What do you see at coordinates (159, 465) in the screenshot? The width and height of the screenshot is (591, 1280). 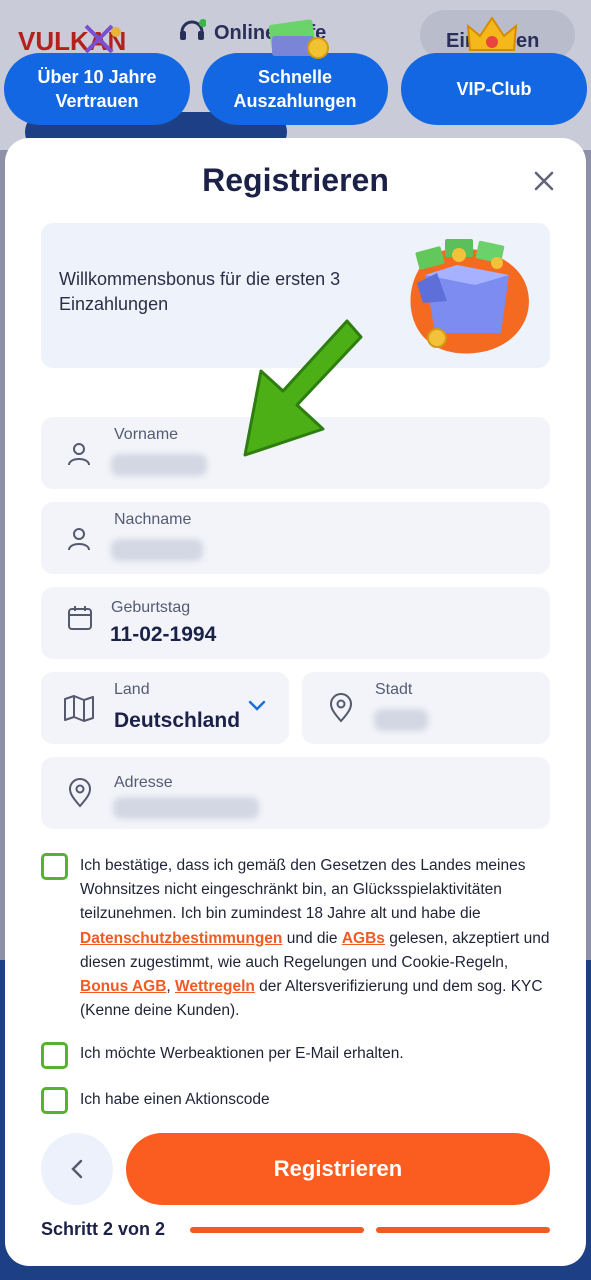 I see `first-name-value-redacted` at bounding box center [159, 465].